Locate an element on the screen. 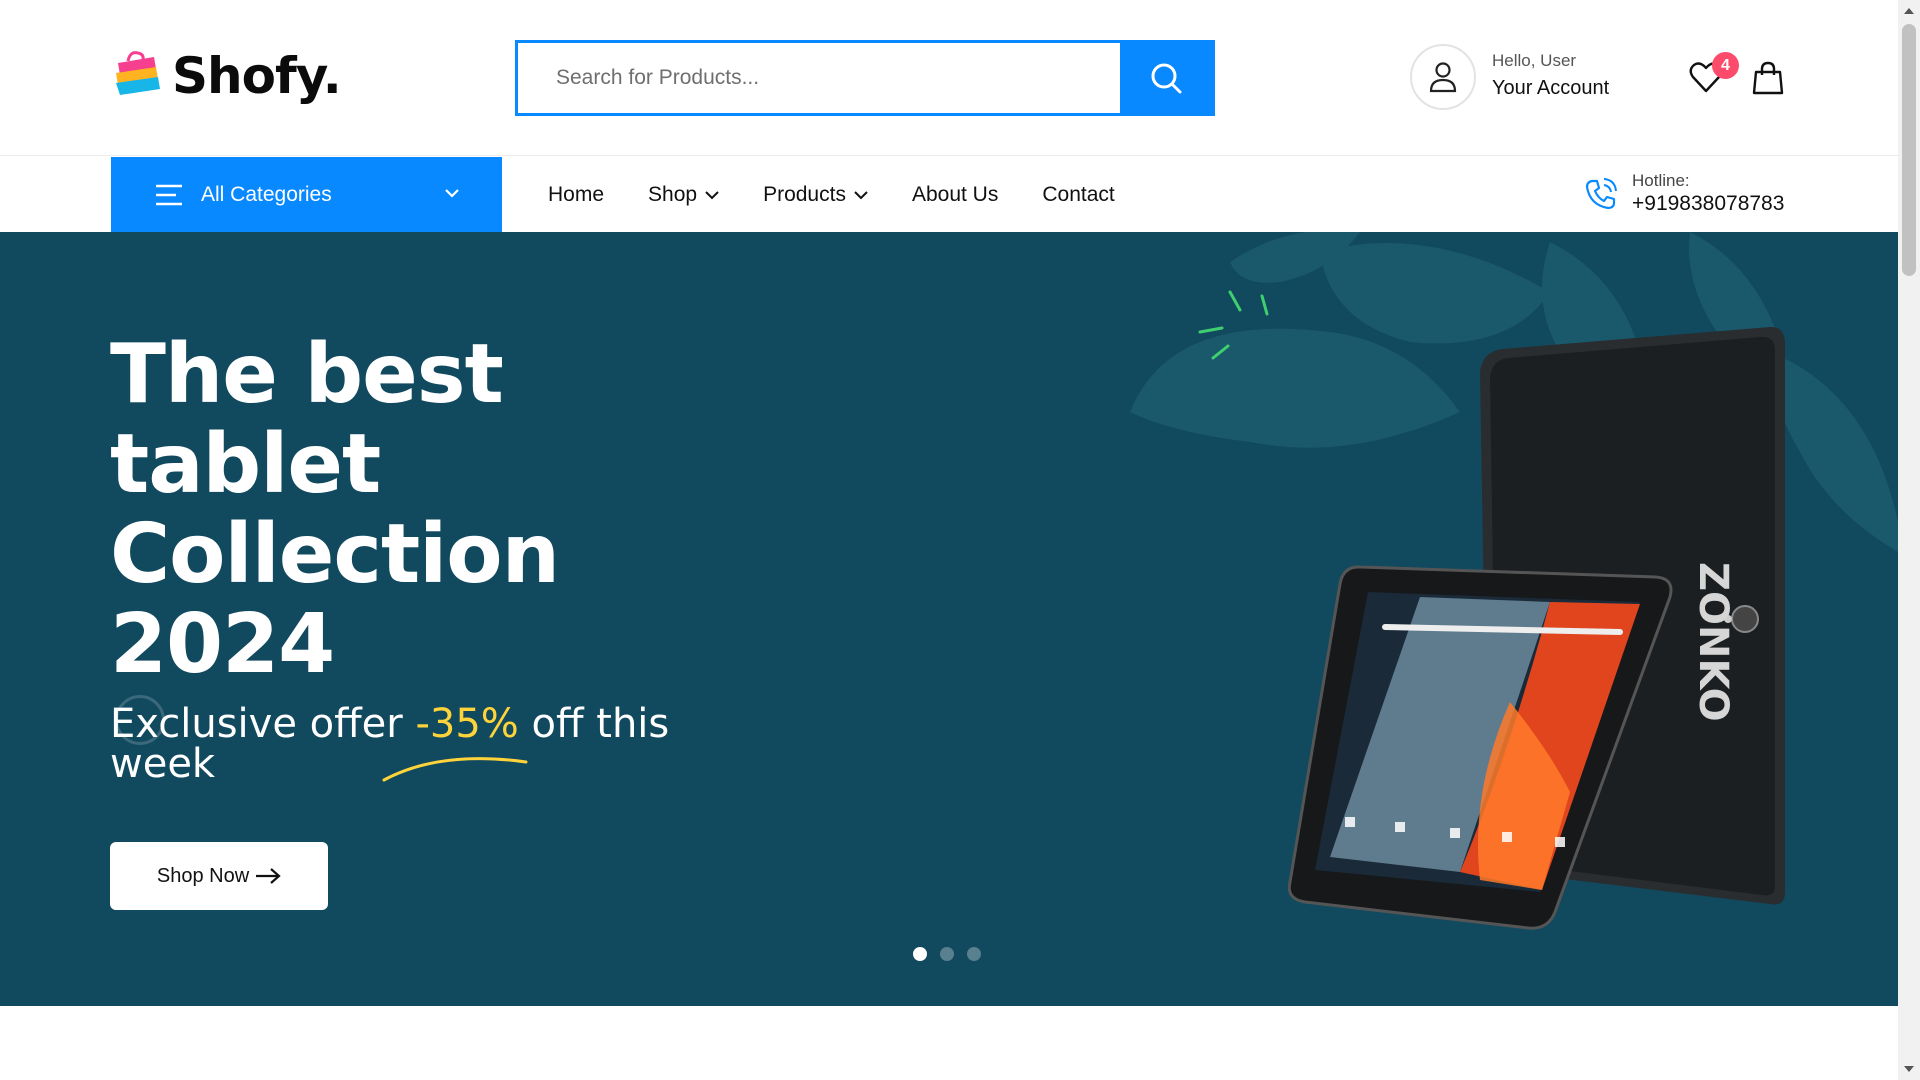 The image size is (1920, 1080). top-header: Shofy. Hello, User Your Account is located at coordinates (949, 78).